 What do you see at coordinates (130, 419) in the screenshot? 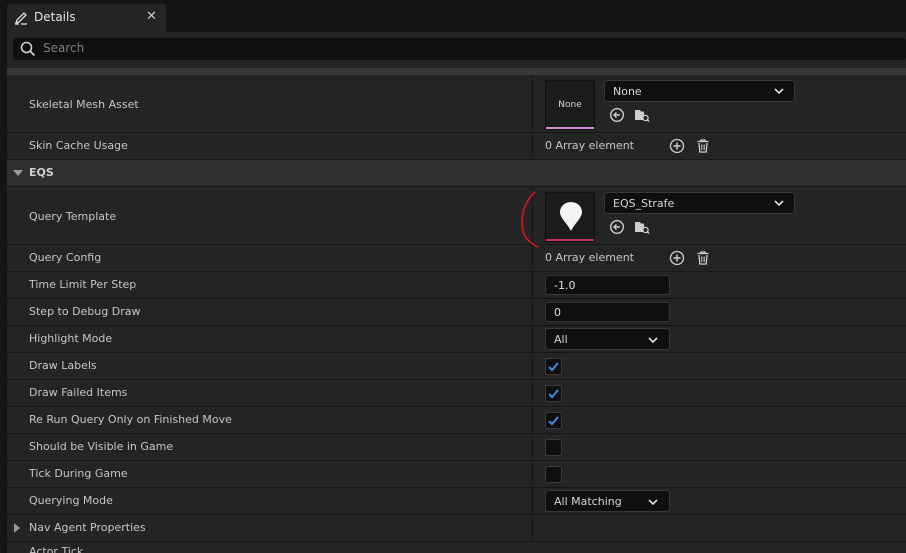
I see `property-label: Re Run Query Only on Finished Move` at bounding box center [130, 419].